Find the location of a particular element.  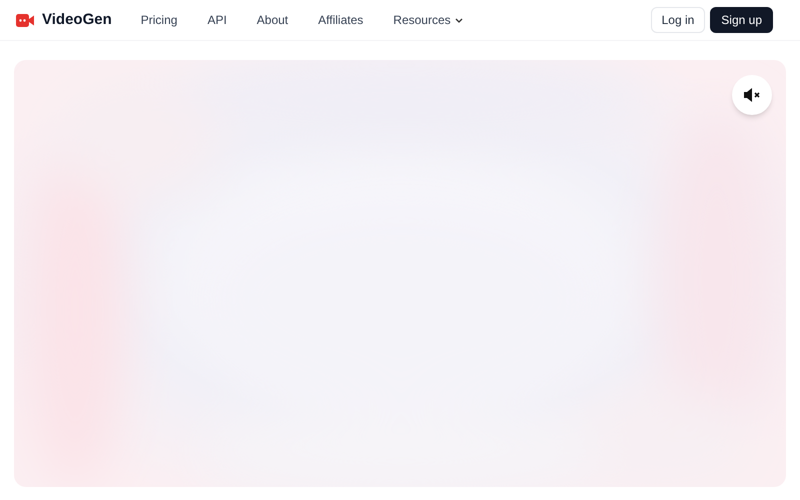

nav-link: API is located at coordinates (217, 20).